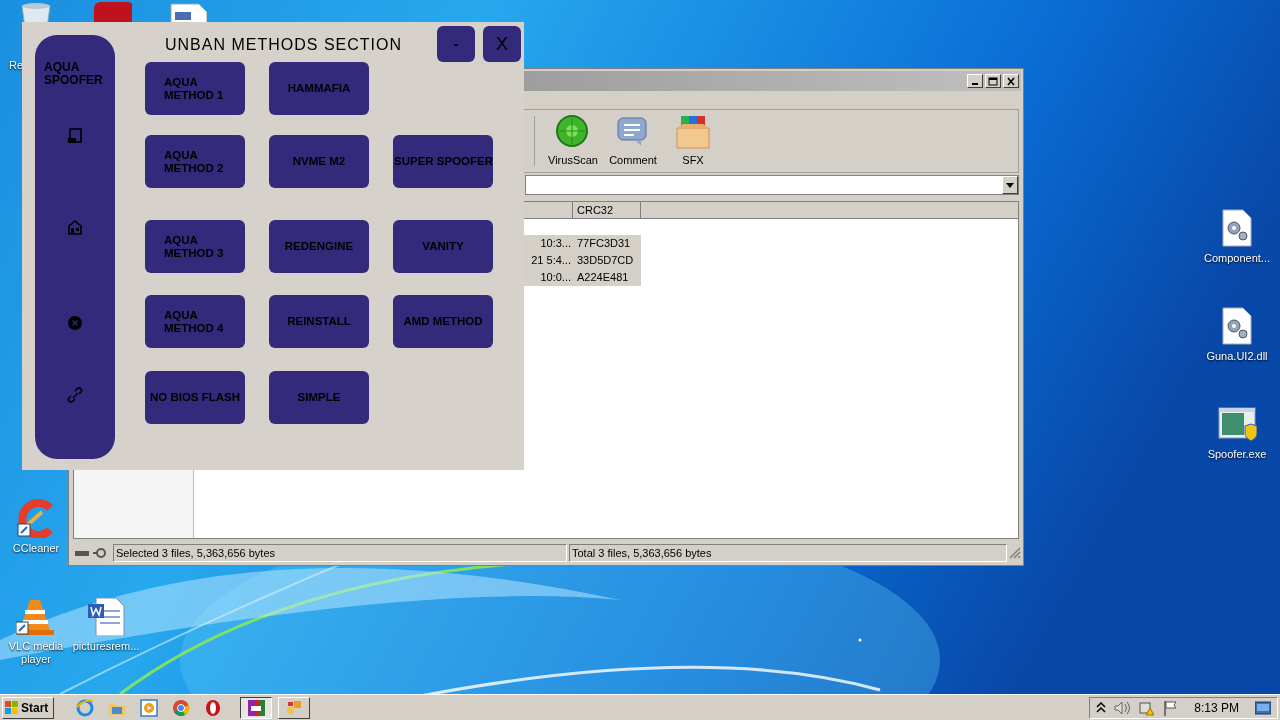 This screenshot has width=1280, height=720. What do you see at coordinates (975, 84) in the screenshot?
I see `minimize-icon` at bounding box center [975, 84].